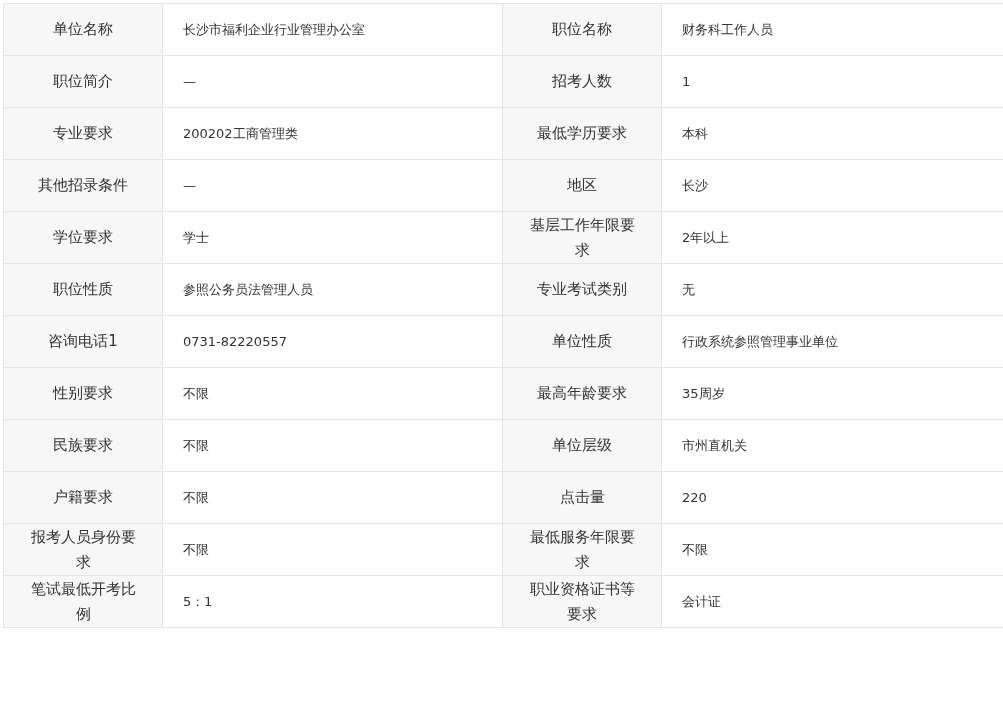 This screenshot has height=706, width=1003. What do you see at coordinates (83, 445) in the screenshot?
I see `field-label: 民族要求` at bounding box center [83, 445].